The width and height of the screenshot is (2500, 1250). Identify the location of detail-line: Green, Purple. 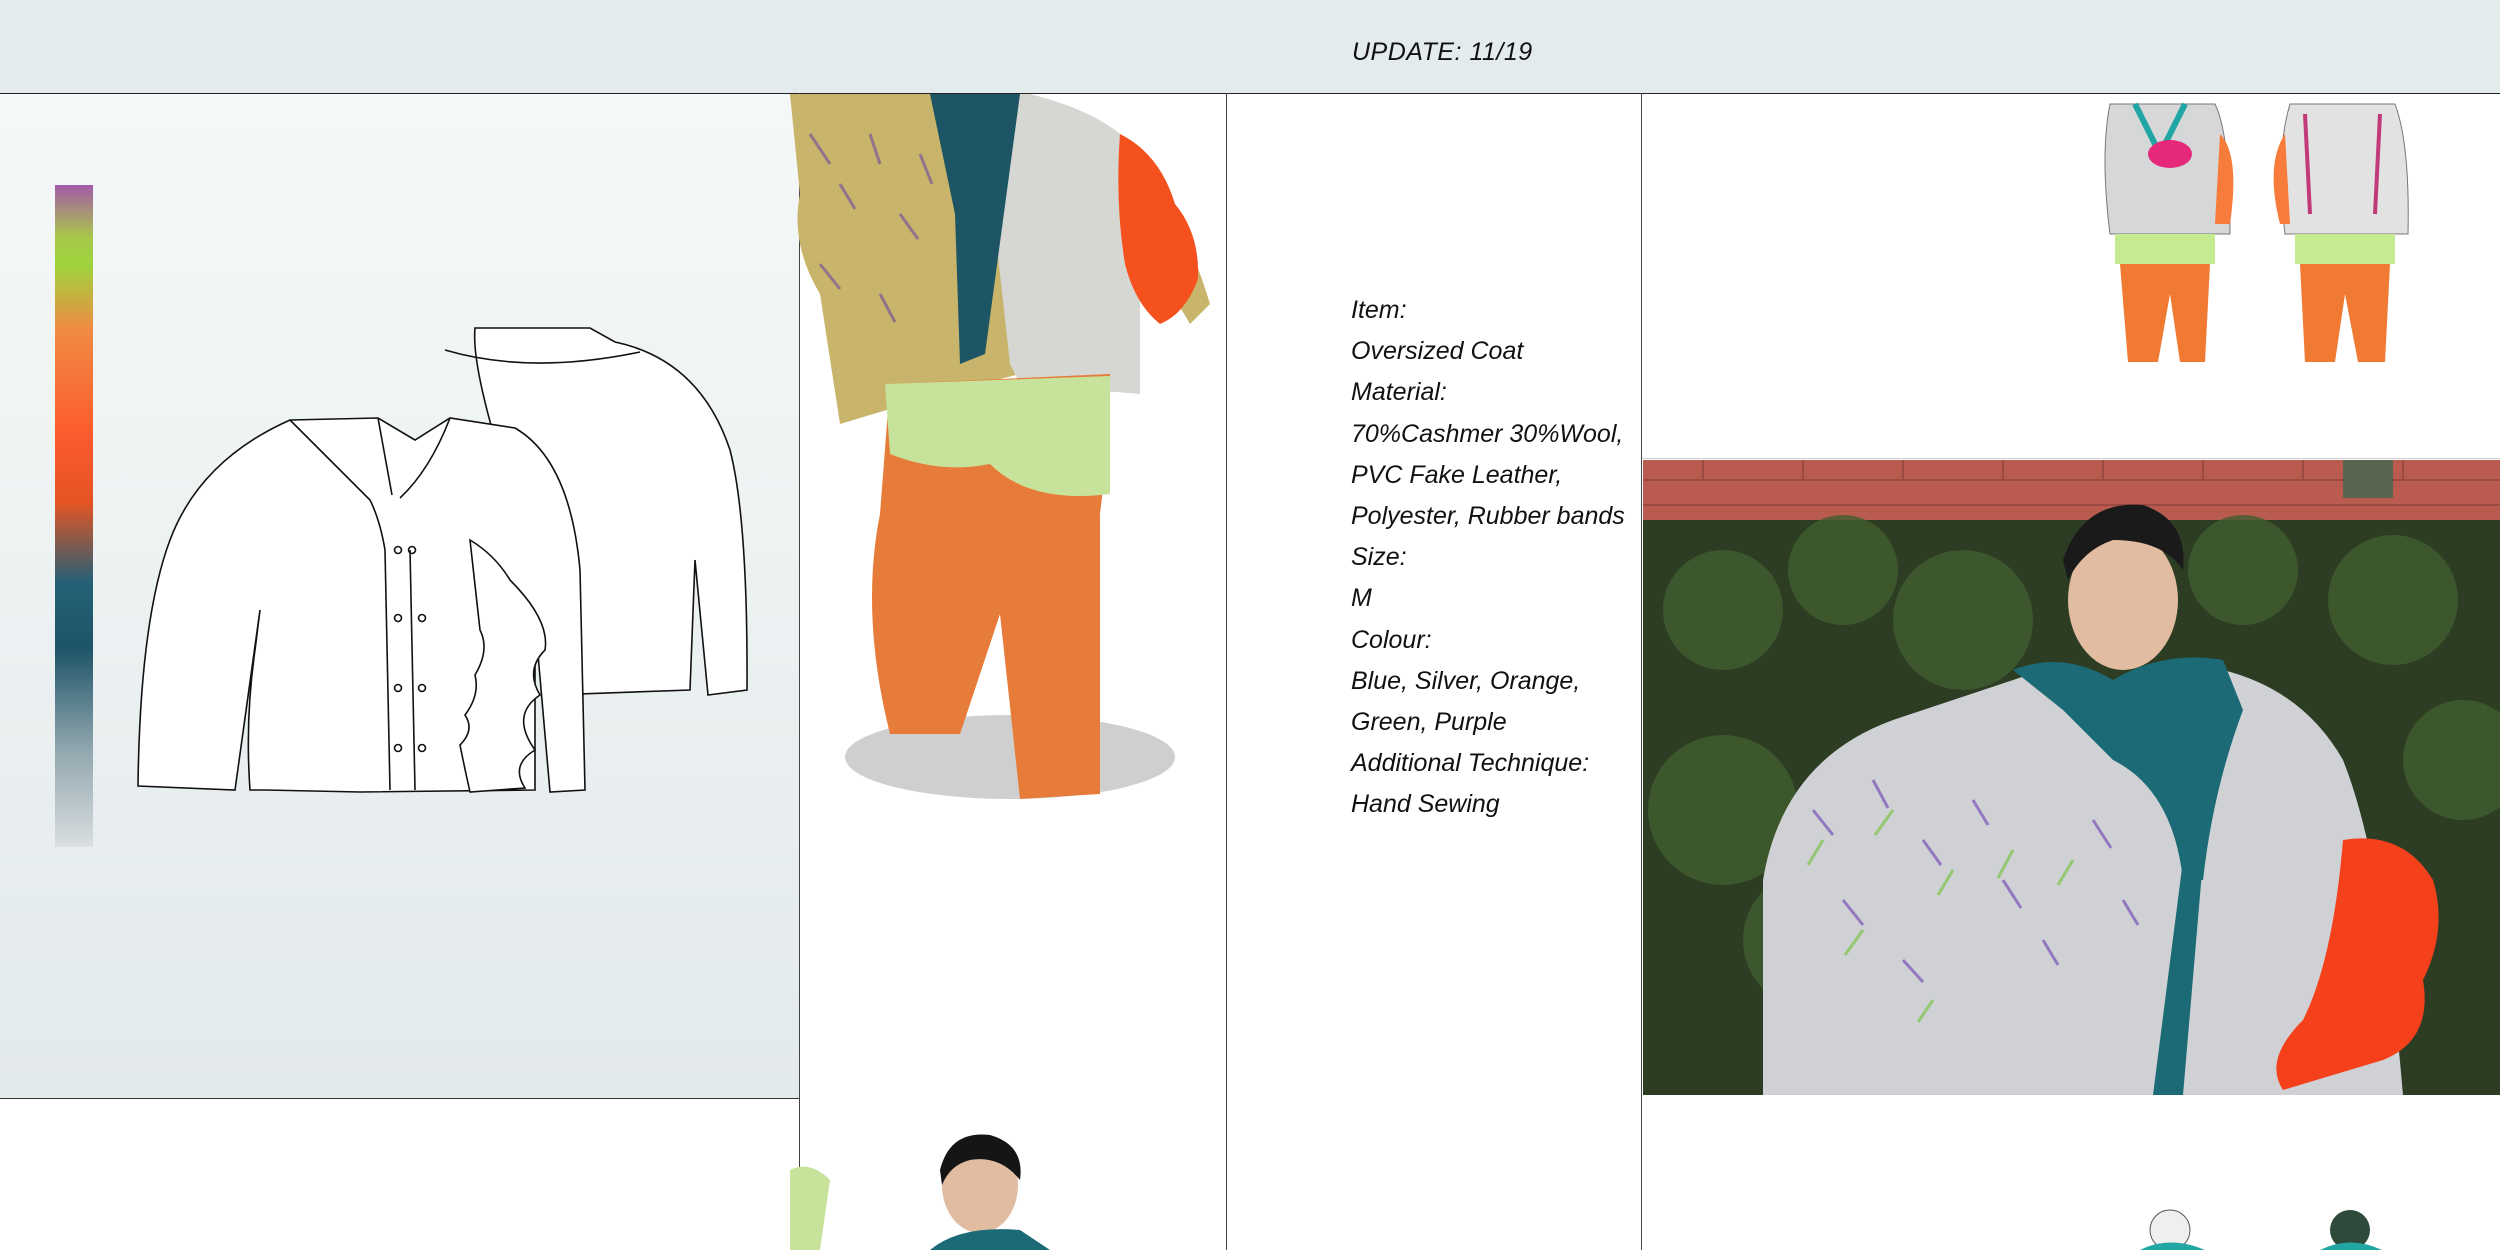
(1429, 722).